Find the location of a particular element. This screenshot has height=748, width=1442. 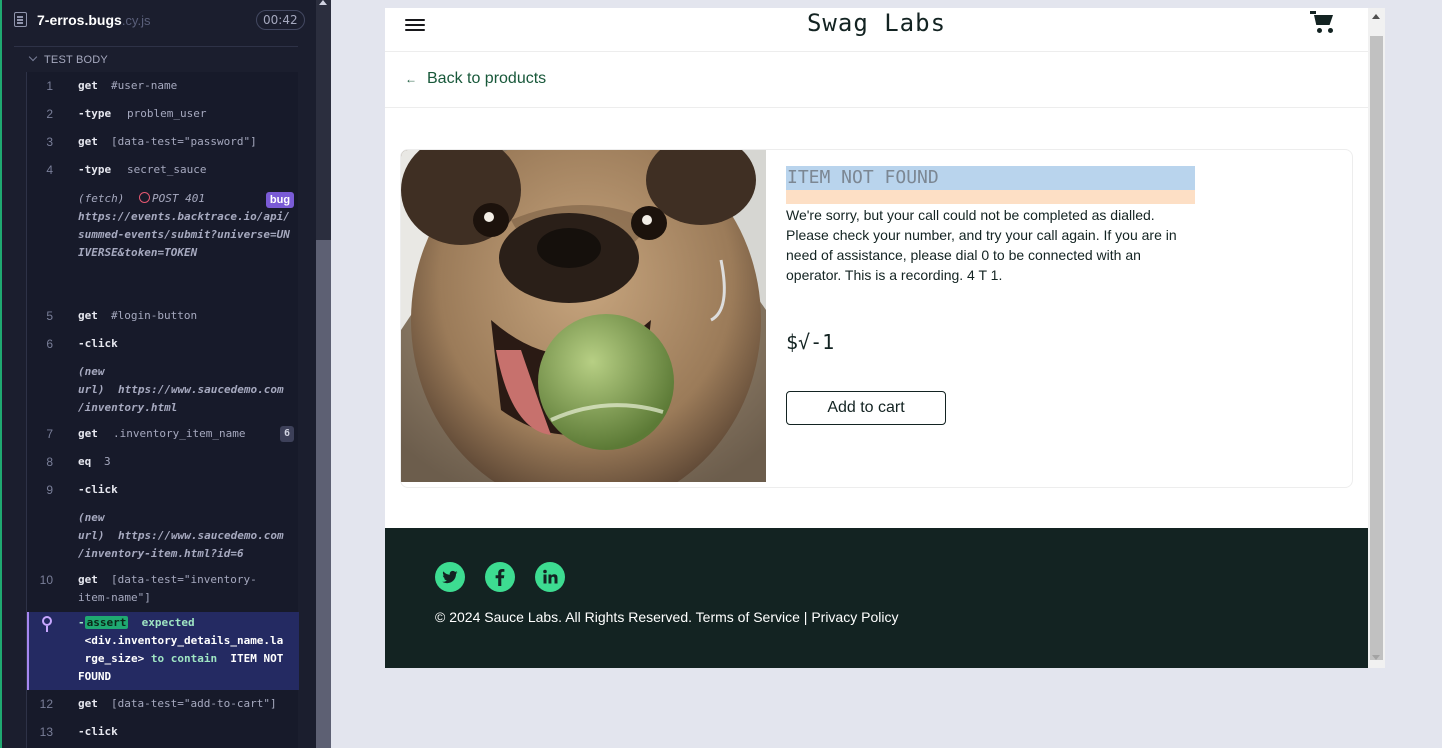

command-arg: item-name"] is located at coordinates (114, 597).